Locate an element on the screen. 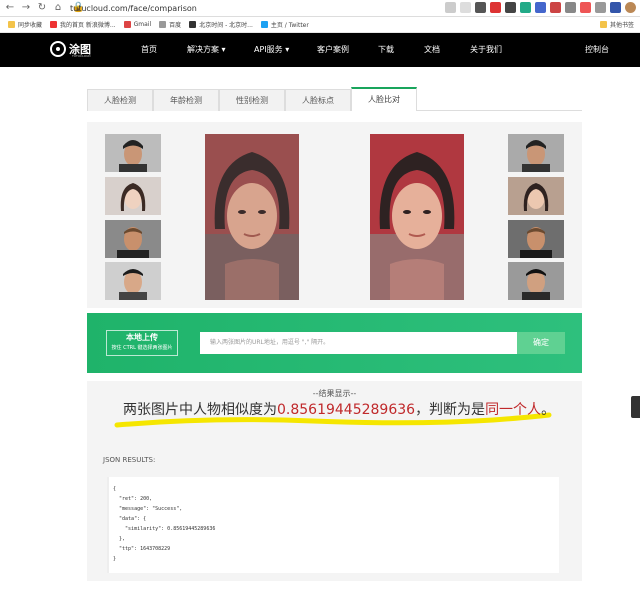  nav-api: API服务 ▾ is located at coordinates (271, 49).